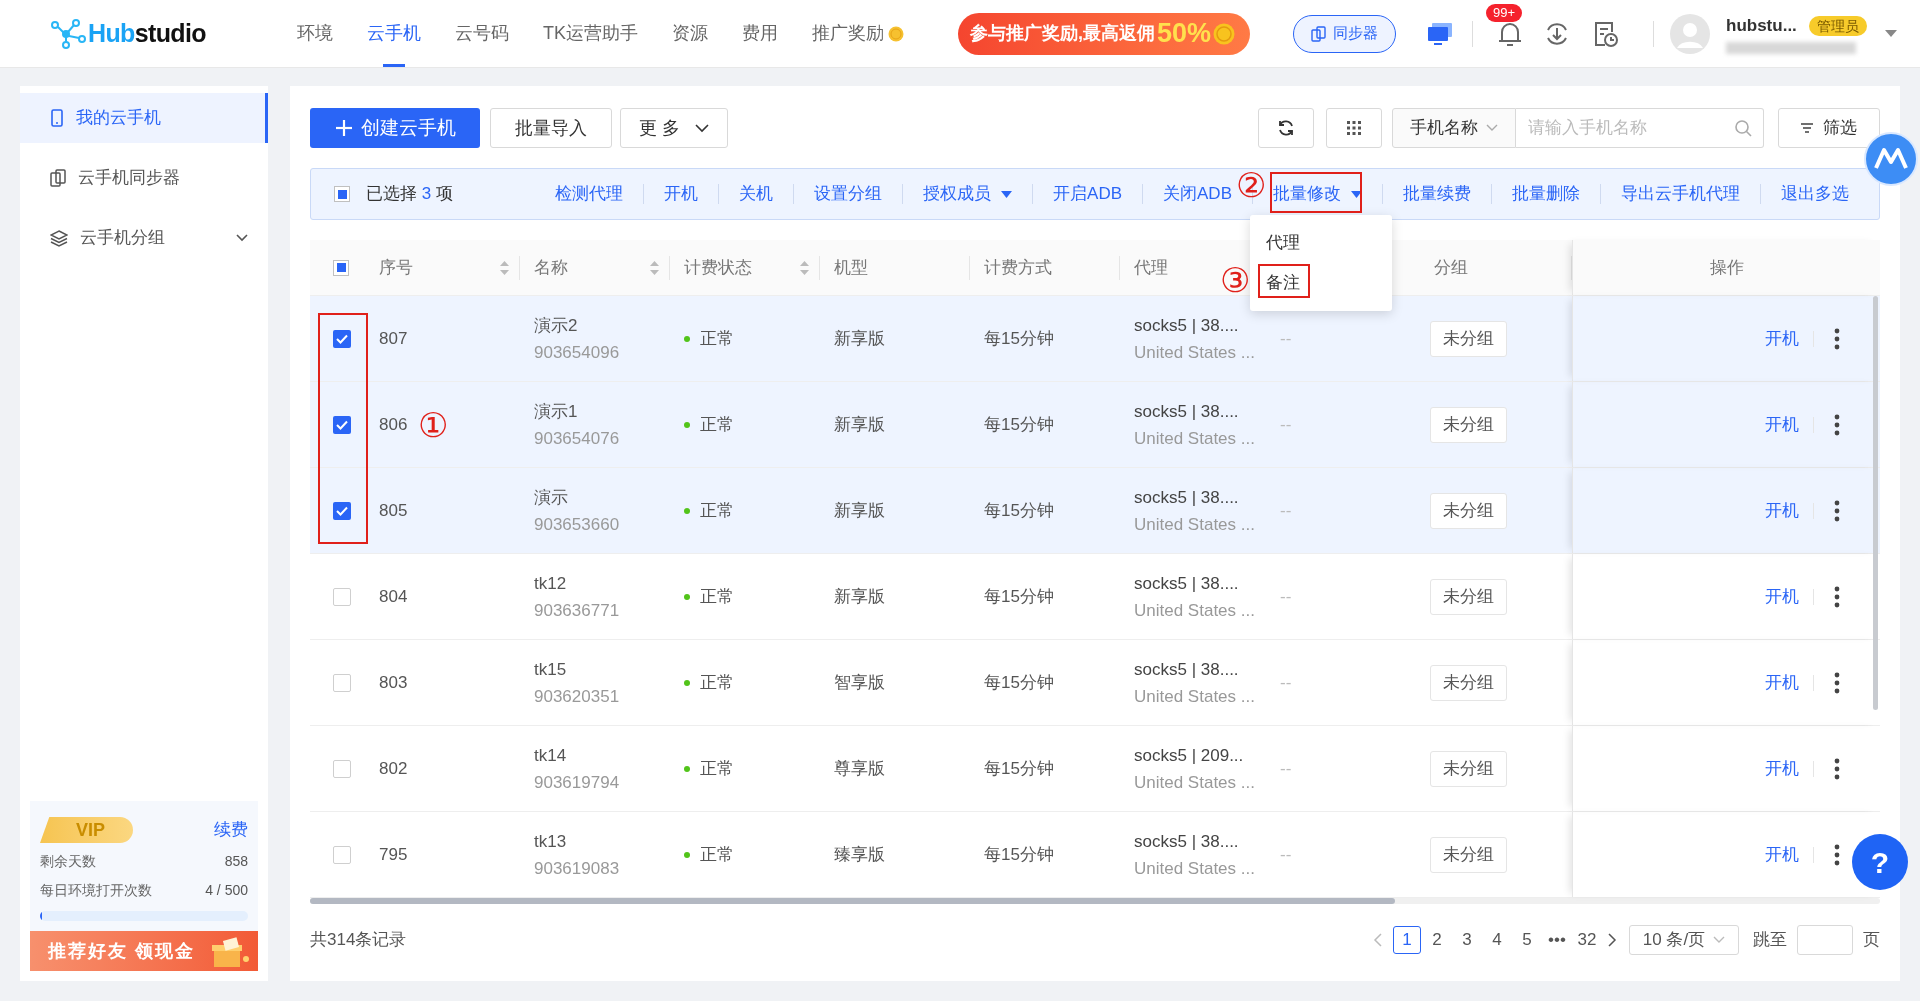  Describe the element at coordinates (342, 194) in the screenshot. I see `select-all-checkbox` at that location.